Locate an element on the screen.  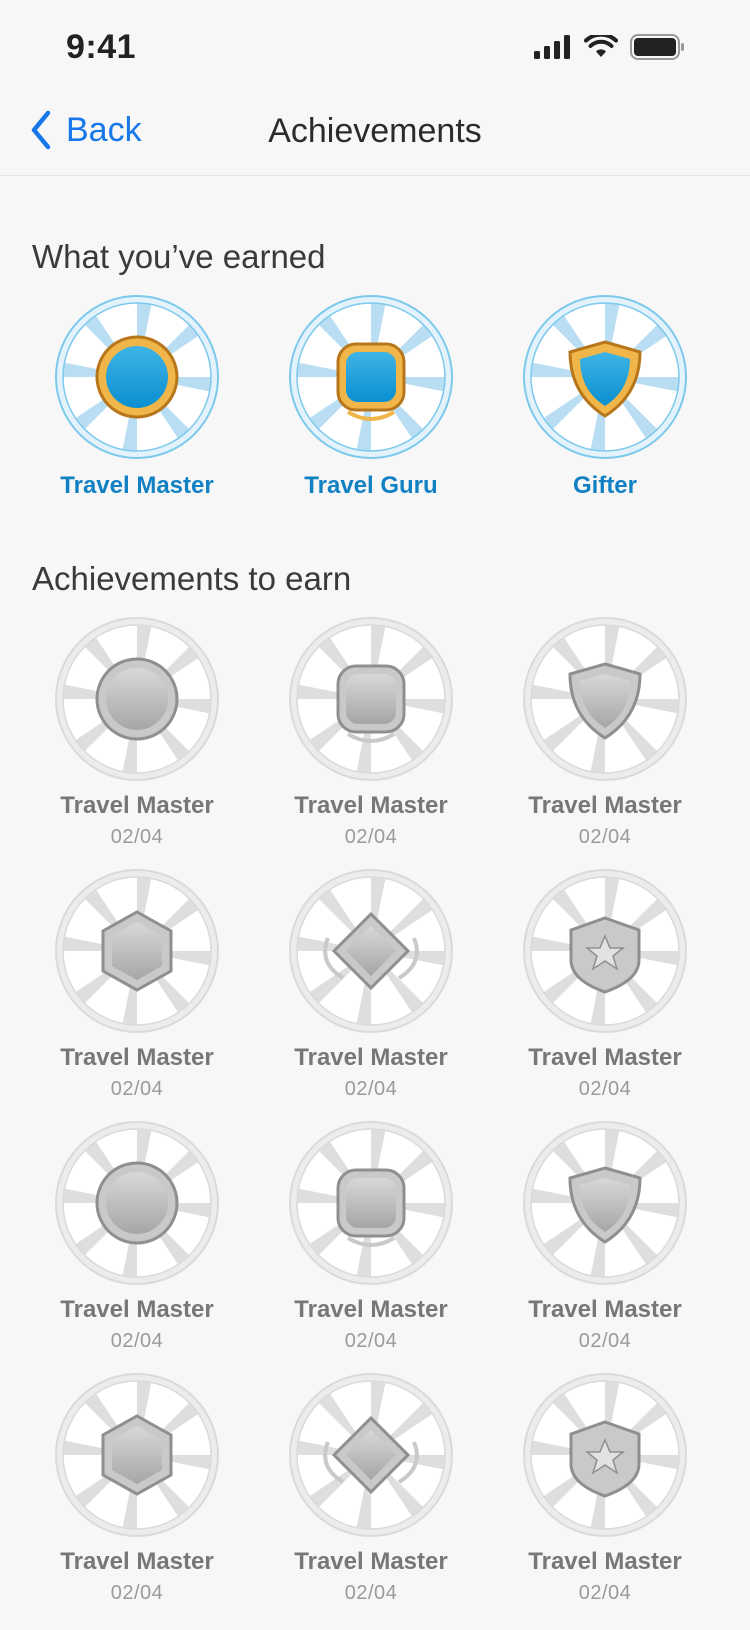
shield-badge-icon is located at coordinates (605, 377).